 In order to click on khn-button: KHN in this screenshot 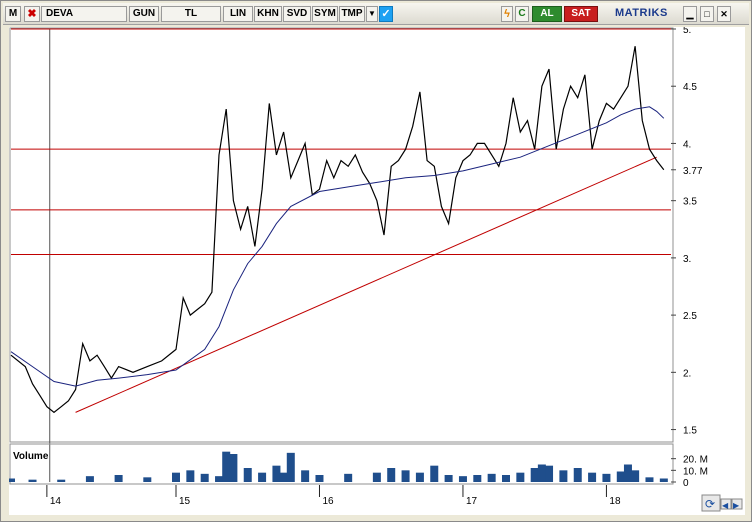, I will do `click(268, 14)`.